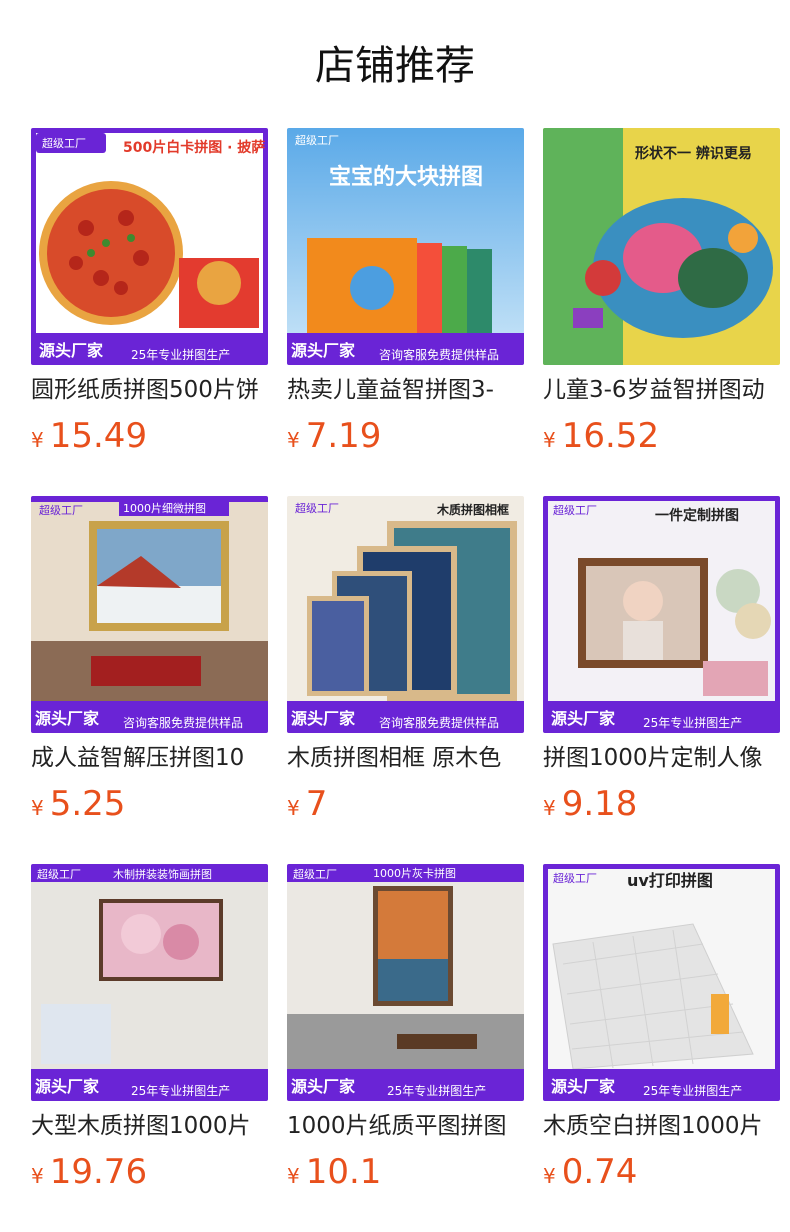 The width and height of the screenshot is (790, 1232). What do you see at coordinates (162, 874) in the screenshot?
I see `tagline-text: 木制拼装装饰画拼图` at bounding box center [162, 874].